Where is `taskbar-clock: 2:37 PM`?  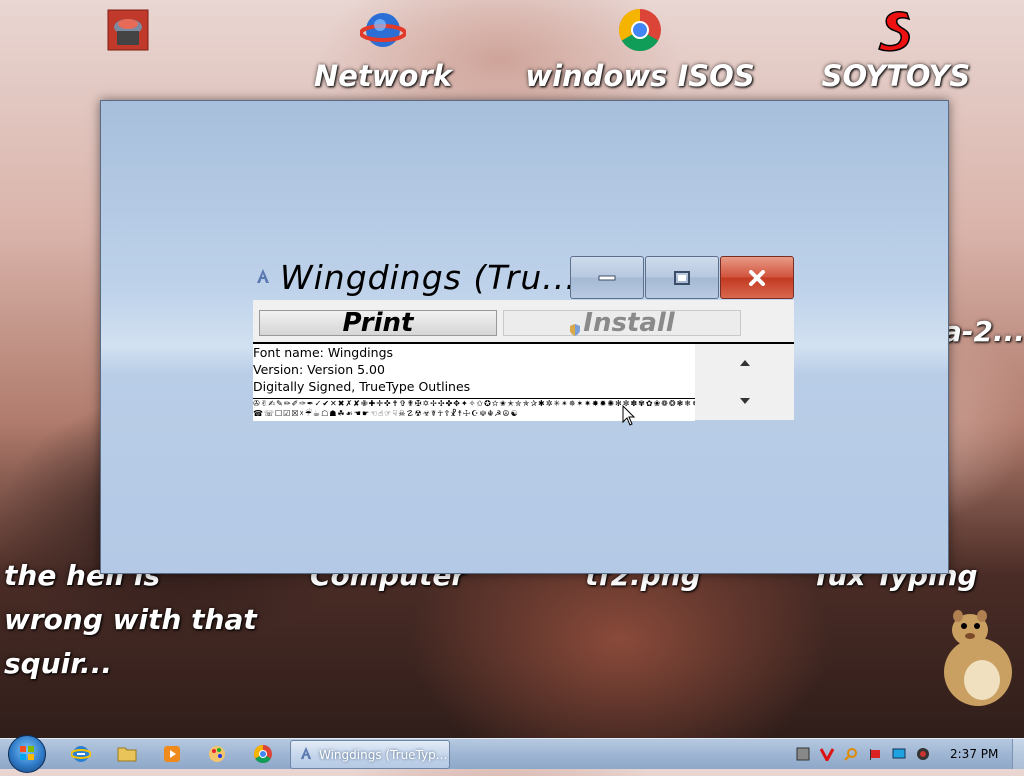 taskbar-clock: 2:37 PM is located at coordinates (974, 754).